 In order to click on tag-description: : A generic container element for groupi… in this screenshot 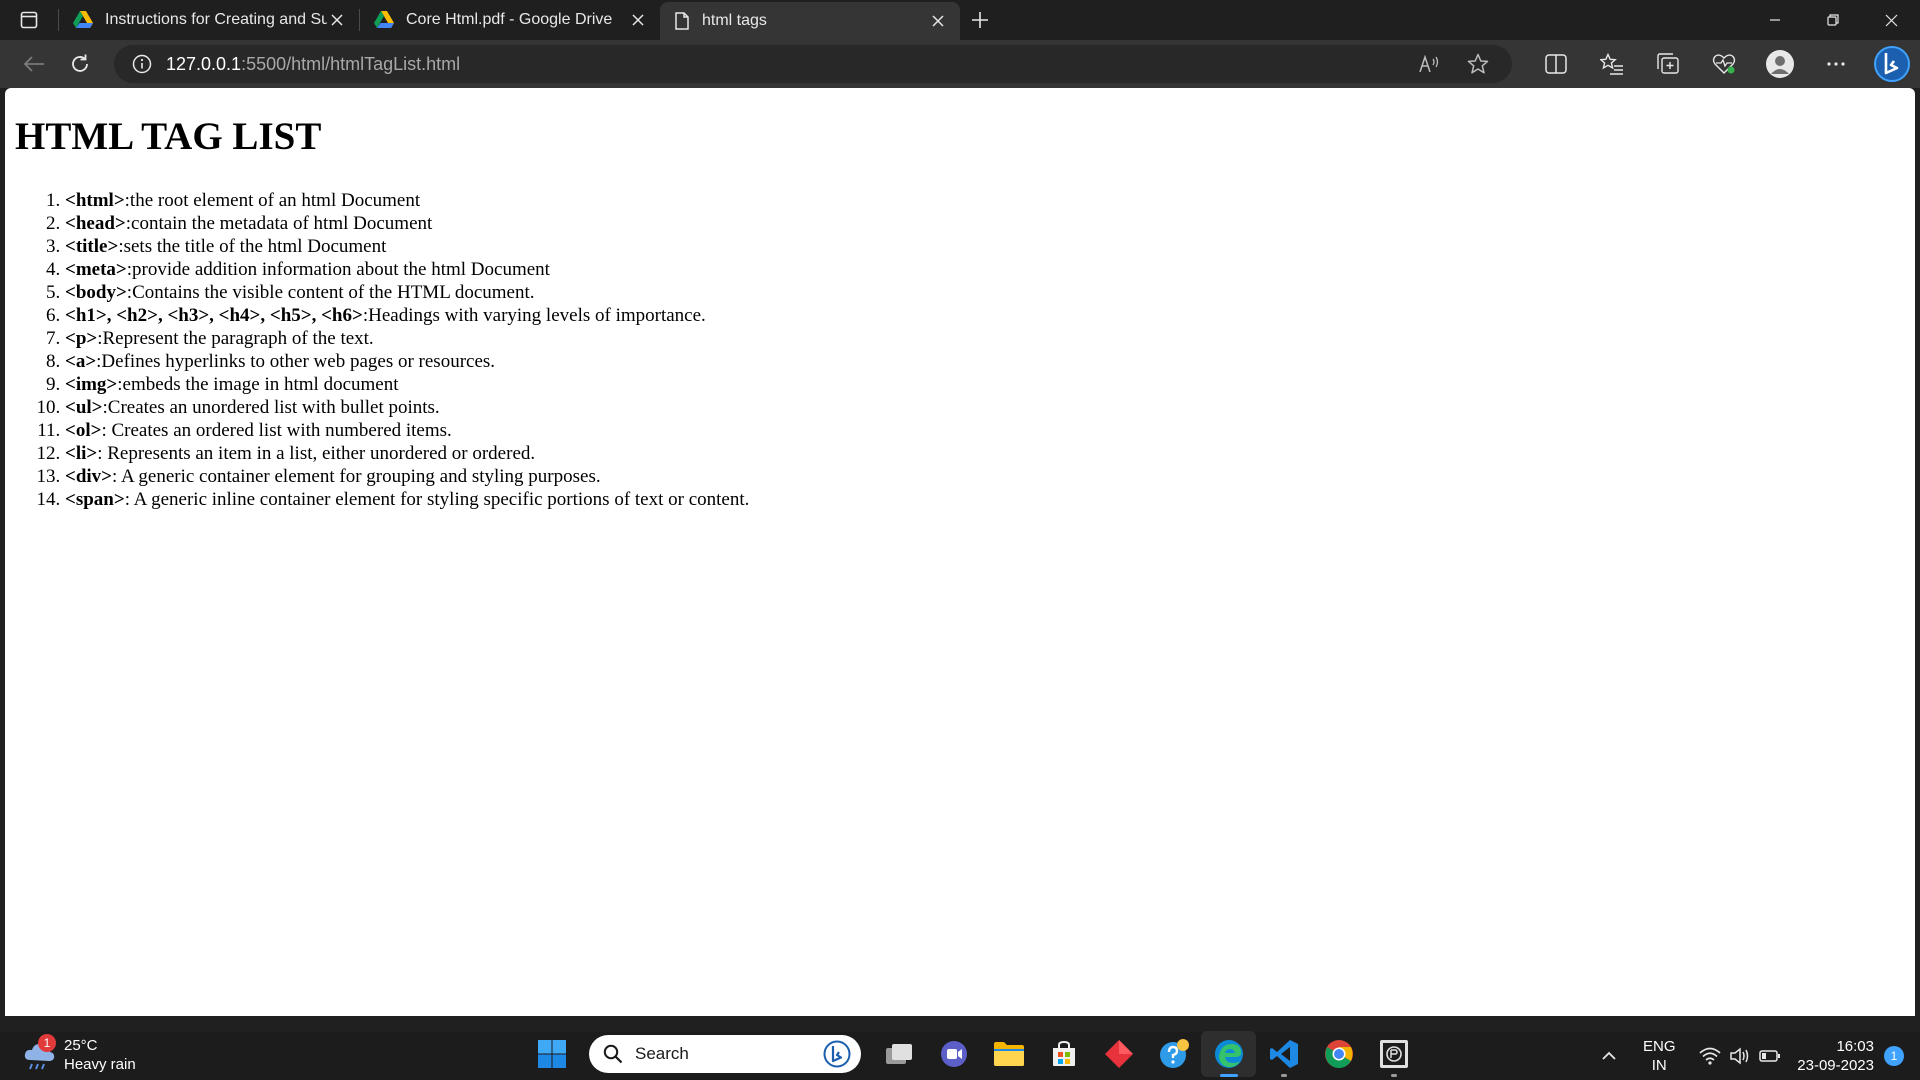, I will do `click(356, 476)`.